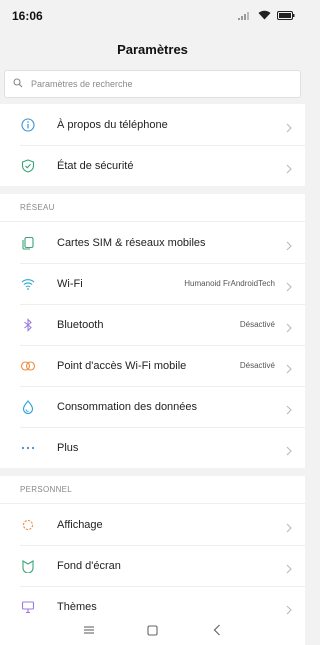  I want to click on settings-item-security-status: État de sécurité, so click(152, 165).